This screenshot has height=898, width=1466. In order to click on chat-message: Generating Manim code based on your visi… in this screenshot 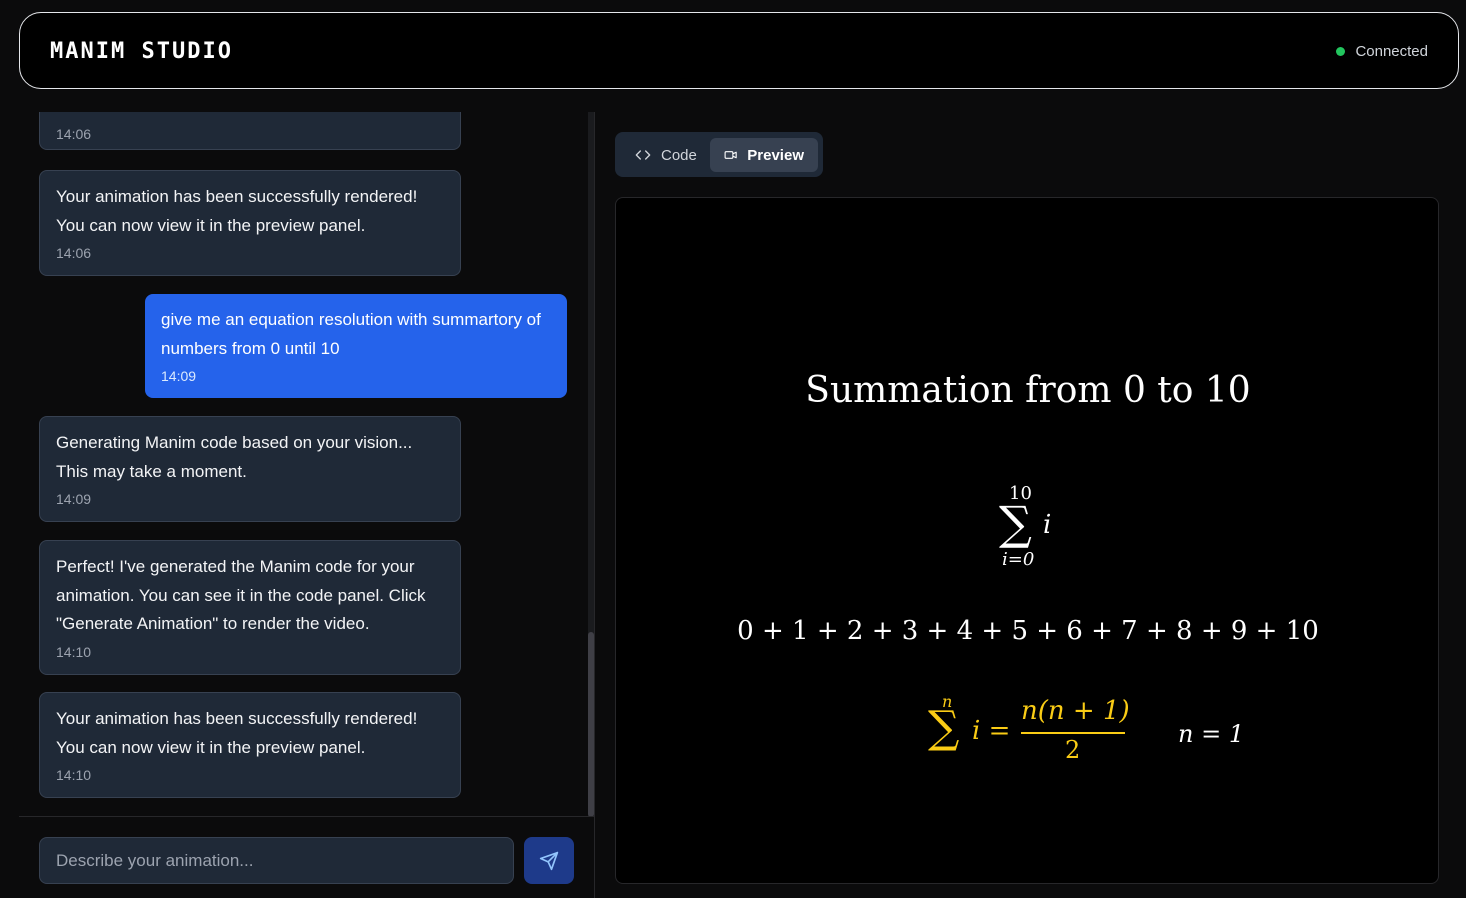, I will do `click(250, 469)`.